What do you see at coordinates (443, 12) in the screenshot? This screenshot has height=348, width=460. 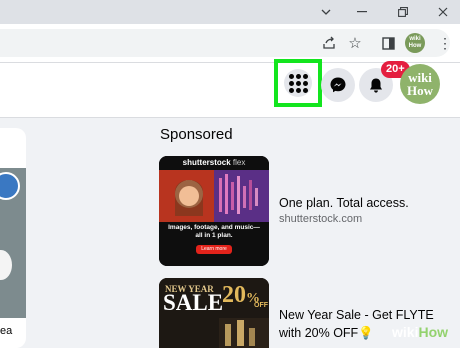 I see `close-icon` at bounding box center [443, 12].